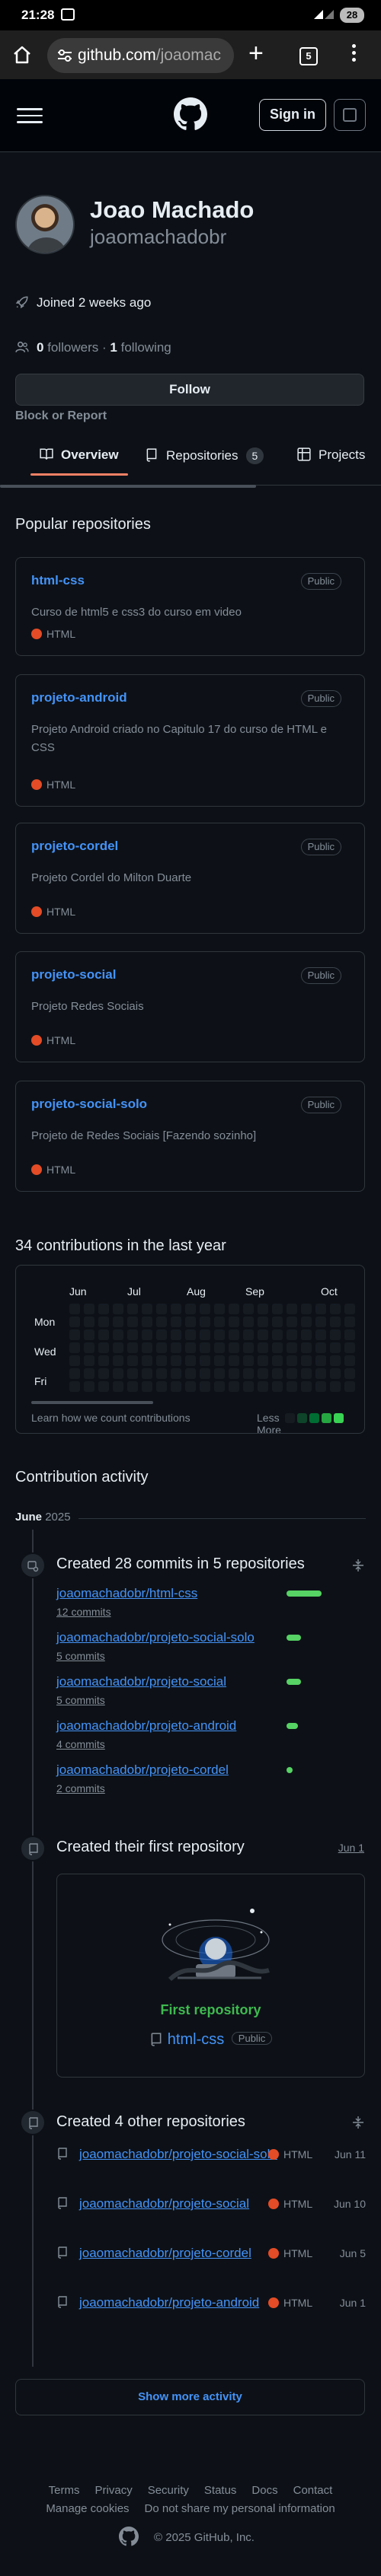 Image resolution: width=381 pixels, height=2576 pixels. What do you see at coordinates (221, 2490) in the screenshot?
I see `footer-link: Status` at bounding box center [221, 2490].